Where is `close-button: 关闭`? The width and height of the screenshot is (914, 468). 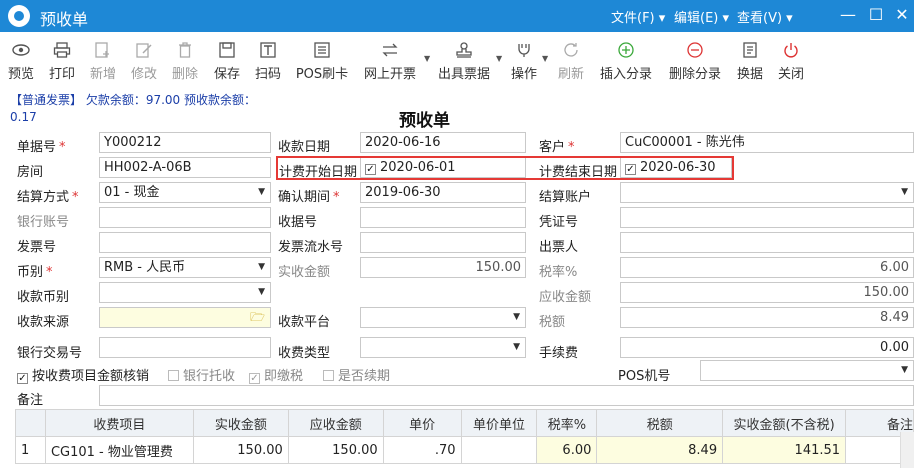
close-button: 关闭 is located at coordinates (791, 60).